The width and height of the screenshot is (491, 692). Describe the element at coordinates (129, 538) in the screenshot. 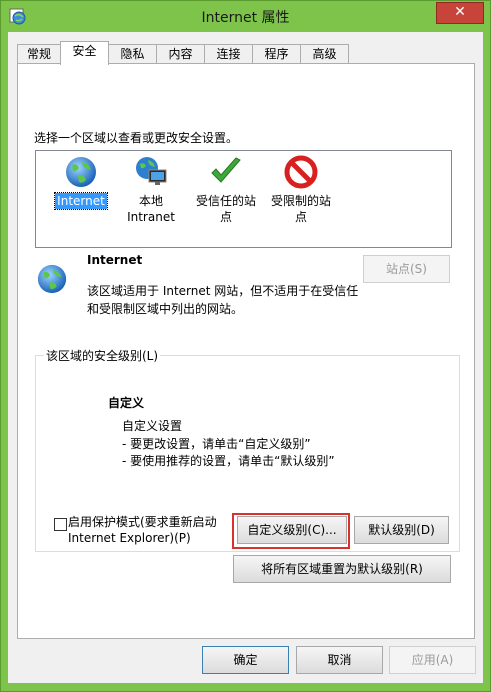

I see `protected-mode-label-line2: Internet Explorer)(P)` at that location.